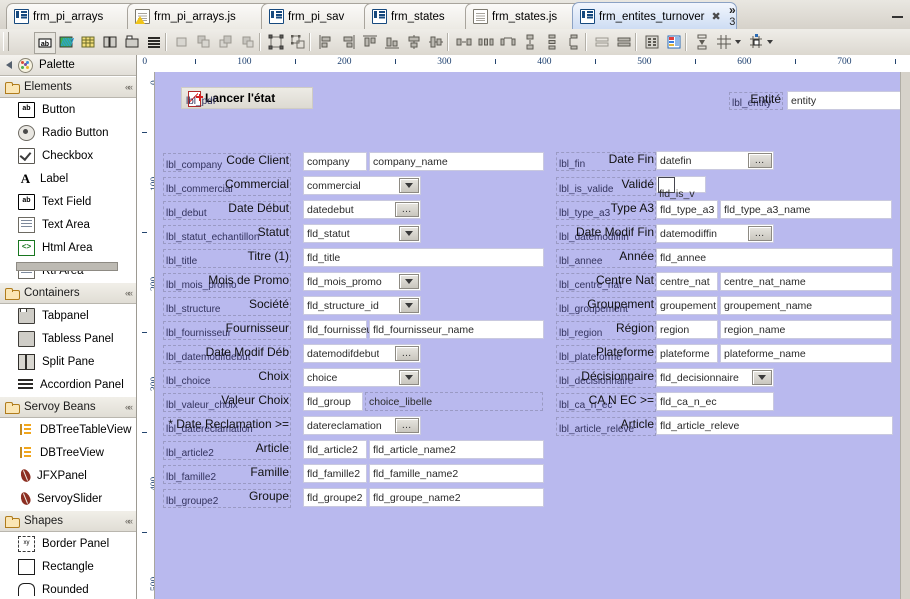  Describe the element at coordinates (774, 257) in the screenshot. I see `design-field-lbl_annee: fld_annee` at that location.